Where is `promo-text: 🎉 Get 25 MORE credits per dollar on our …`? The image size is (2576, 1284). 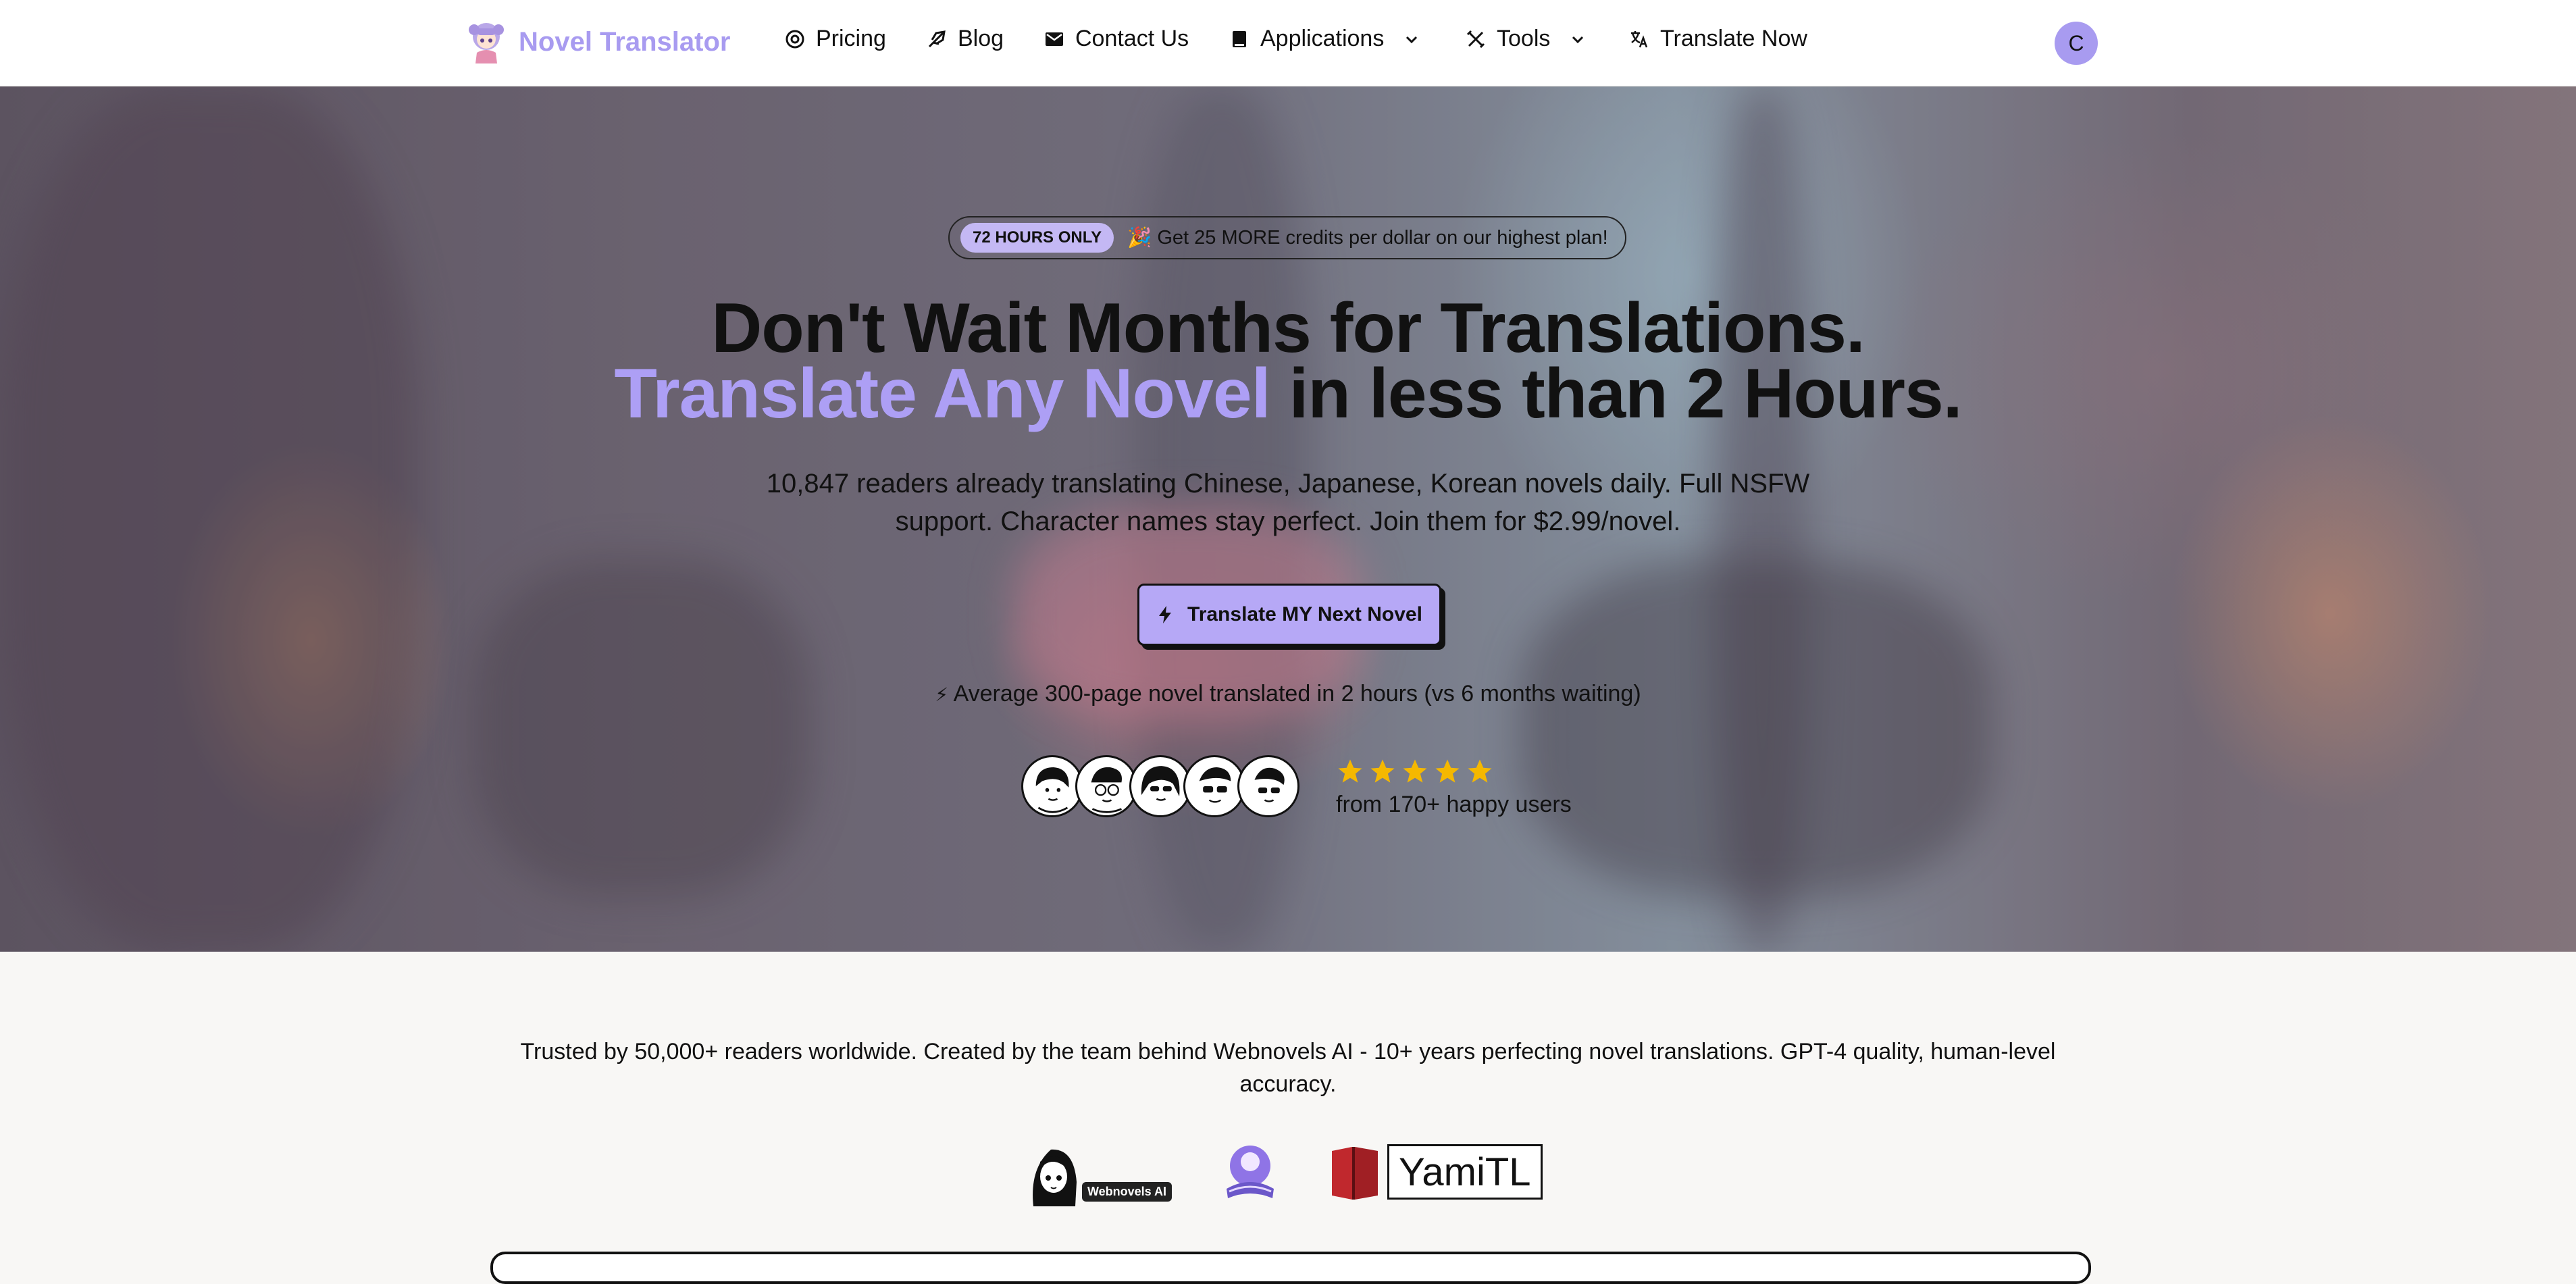
promo-text: 🎉 Get 25 MORE credits per dollar on our … is located at coordinates (1367, 238).